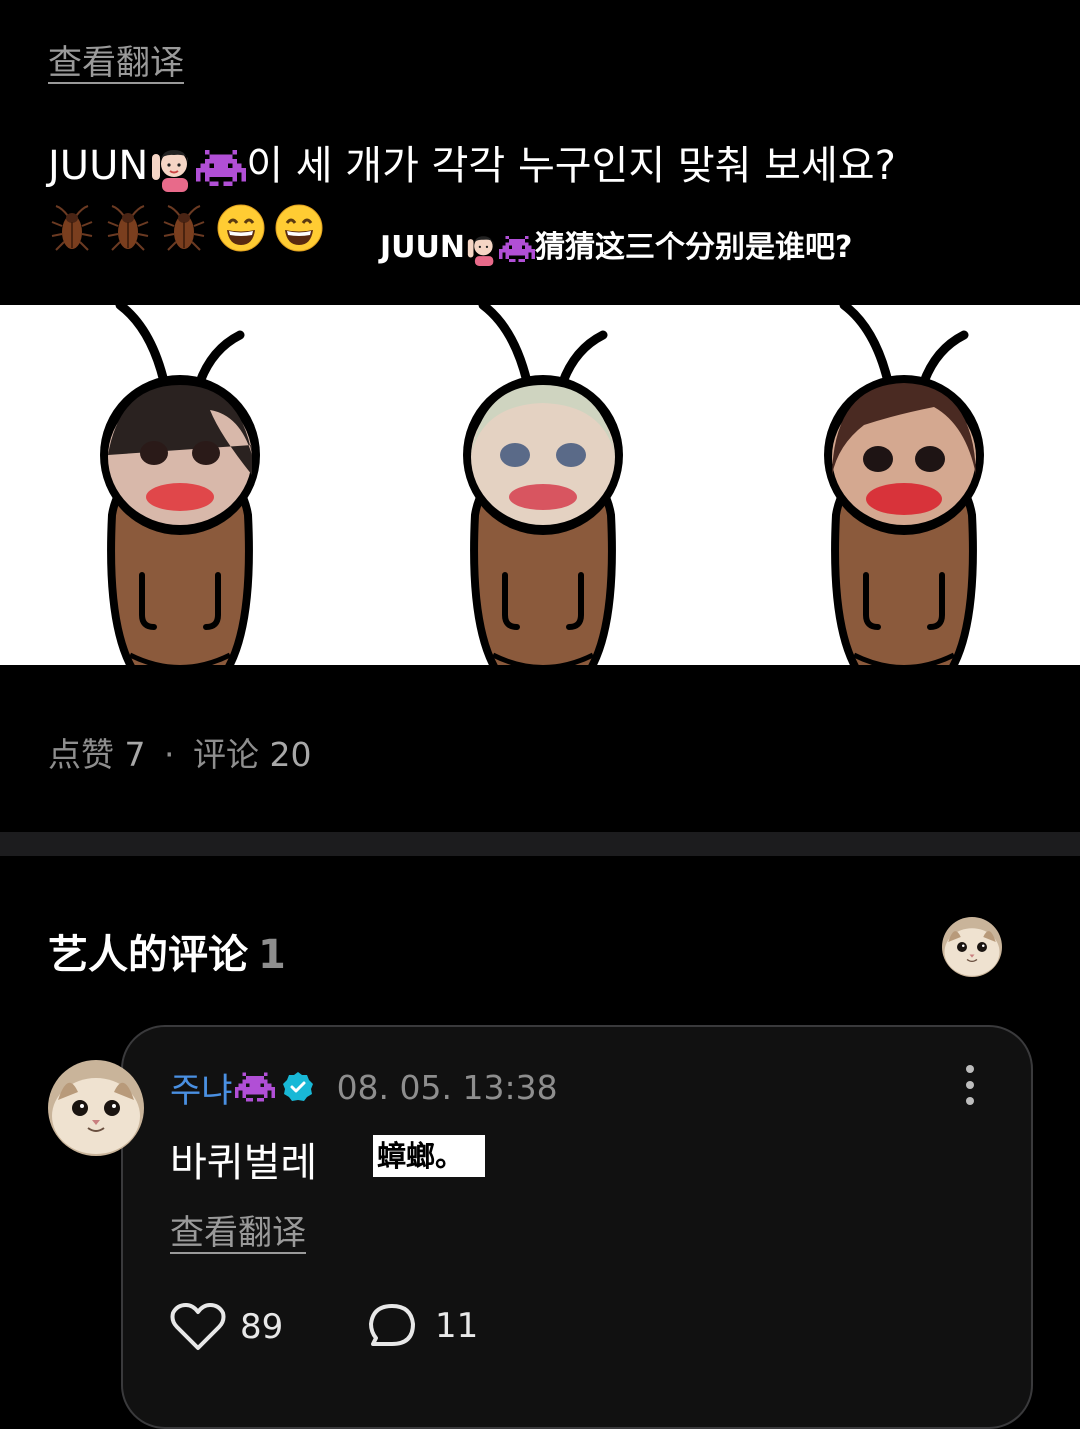 Image resolution: width=1080 pixels, height=1429 pixels. Describe the element at coordinates (116, 59) in the screenshot. I see `translate-link: 查看翻译` at that location.